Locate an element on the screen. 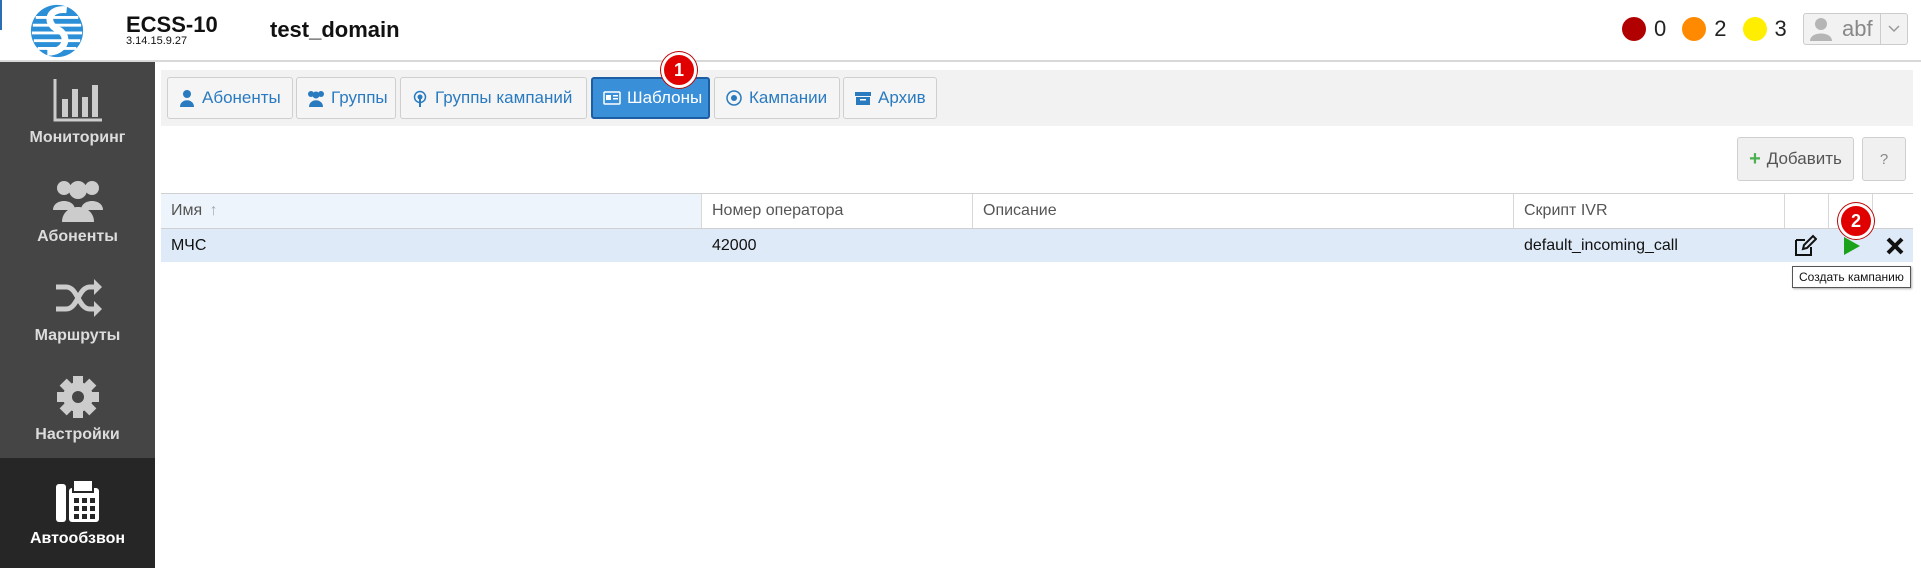  shuffle-icon is located at coordinates (78, 297).